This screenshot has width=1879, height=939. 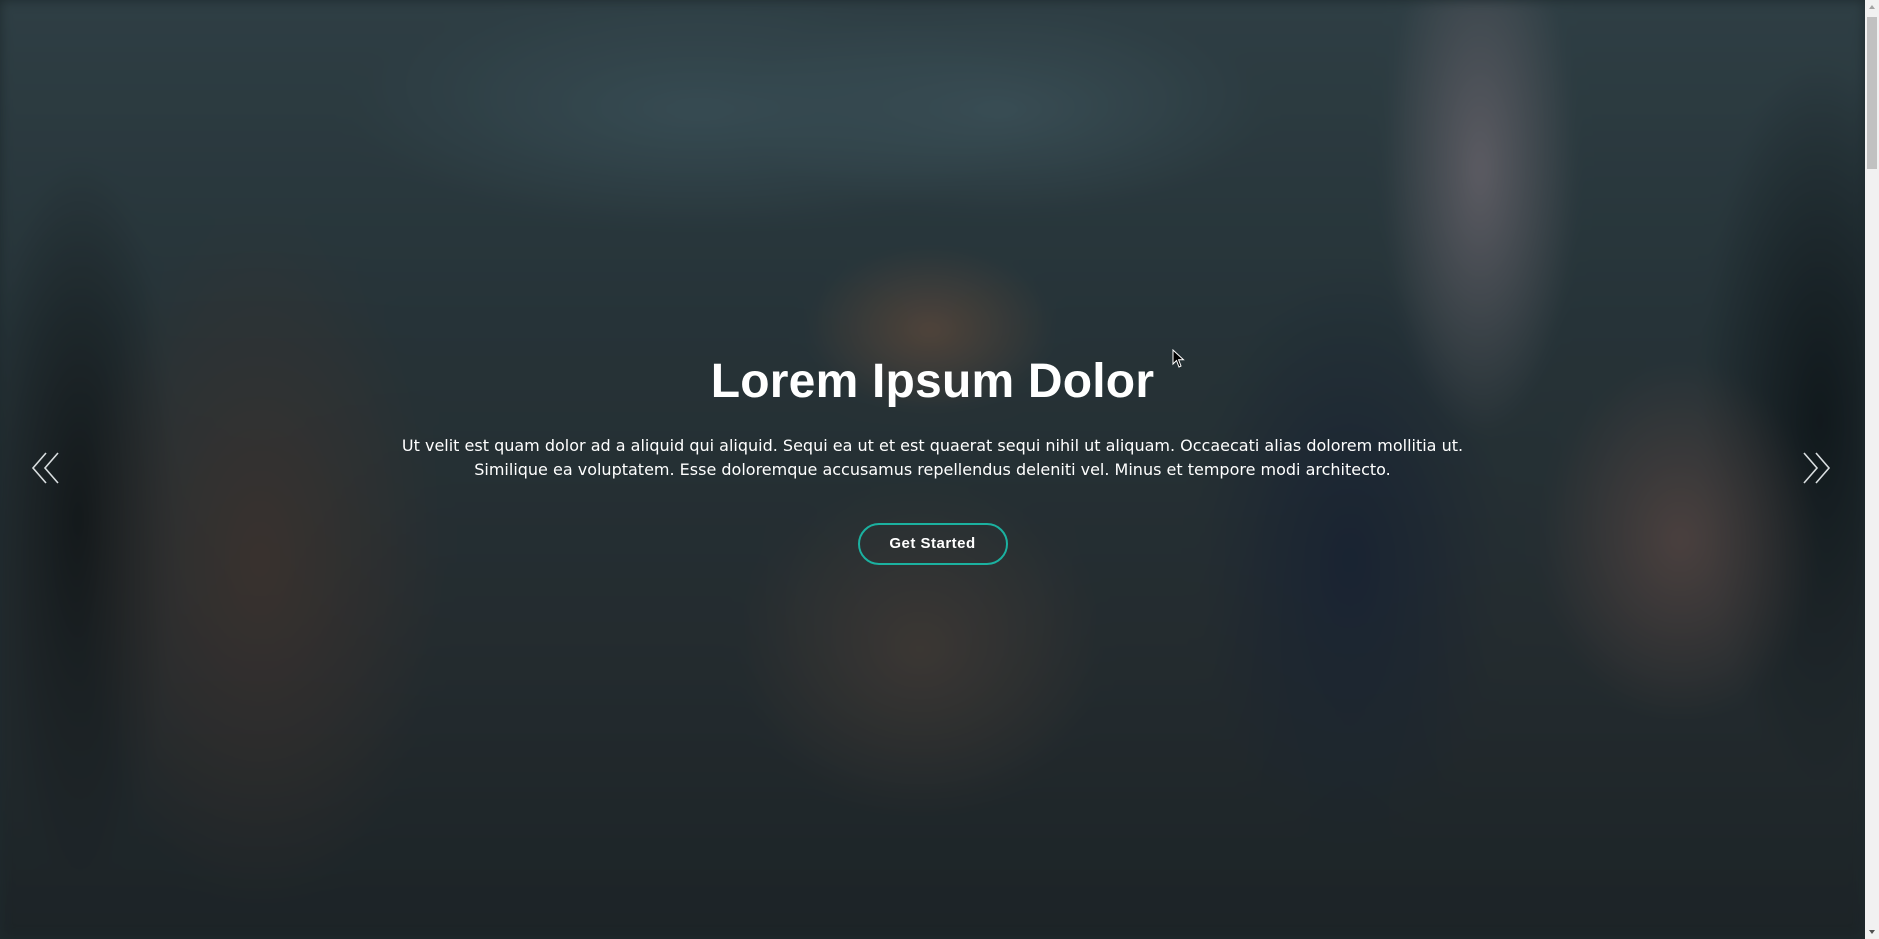 I want to click on scrollbar-thumb, so click(x=1872, y=93).